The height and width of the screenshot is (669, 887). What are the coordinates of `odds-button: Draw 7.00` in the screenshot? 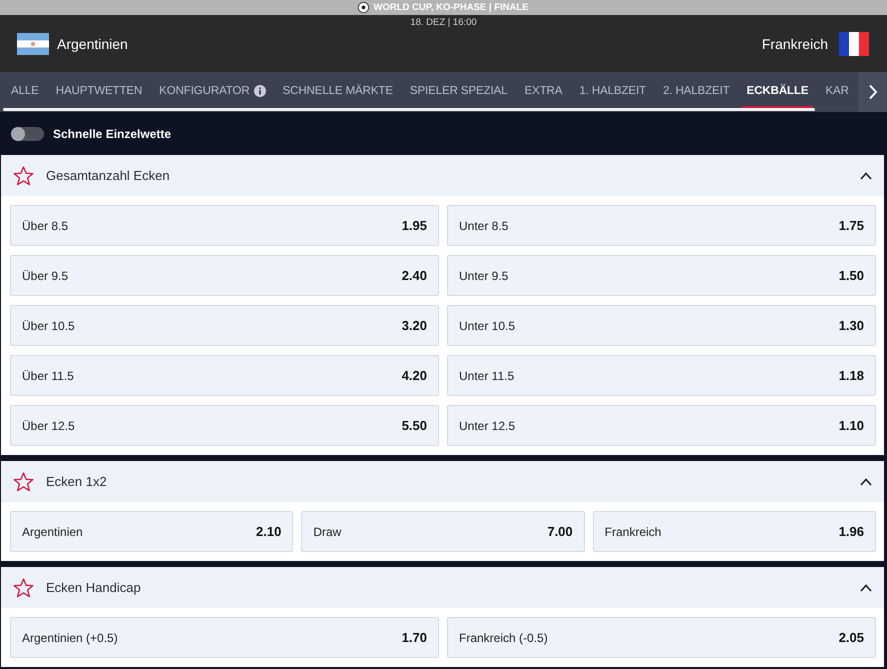 It's located at (443, 531).